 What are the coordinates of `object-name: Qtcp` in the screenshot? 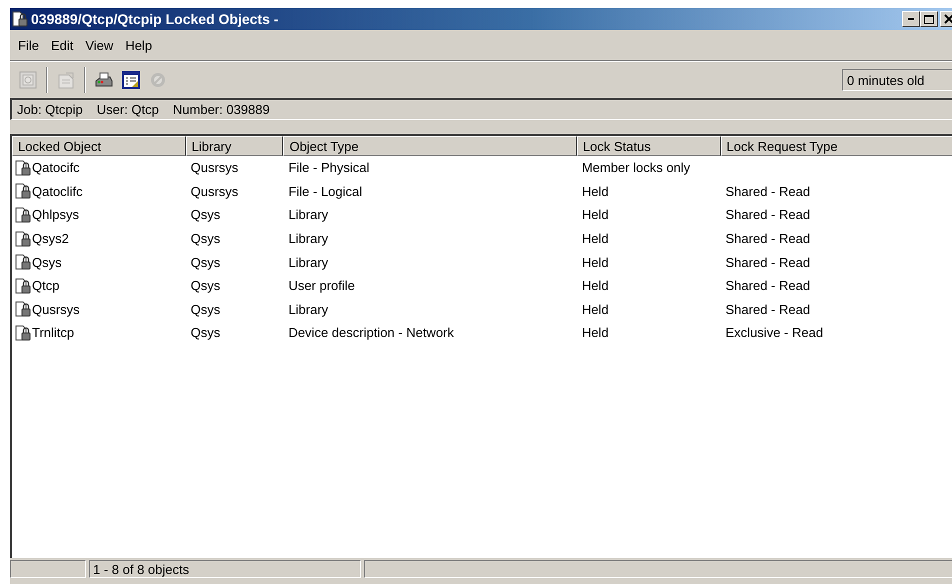 It's located at (46, 286).